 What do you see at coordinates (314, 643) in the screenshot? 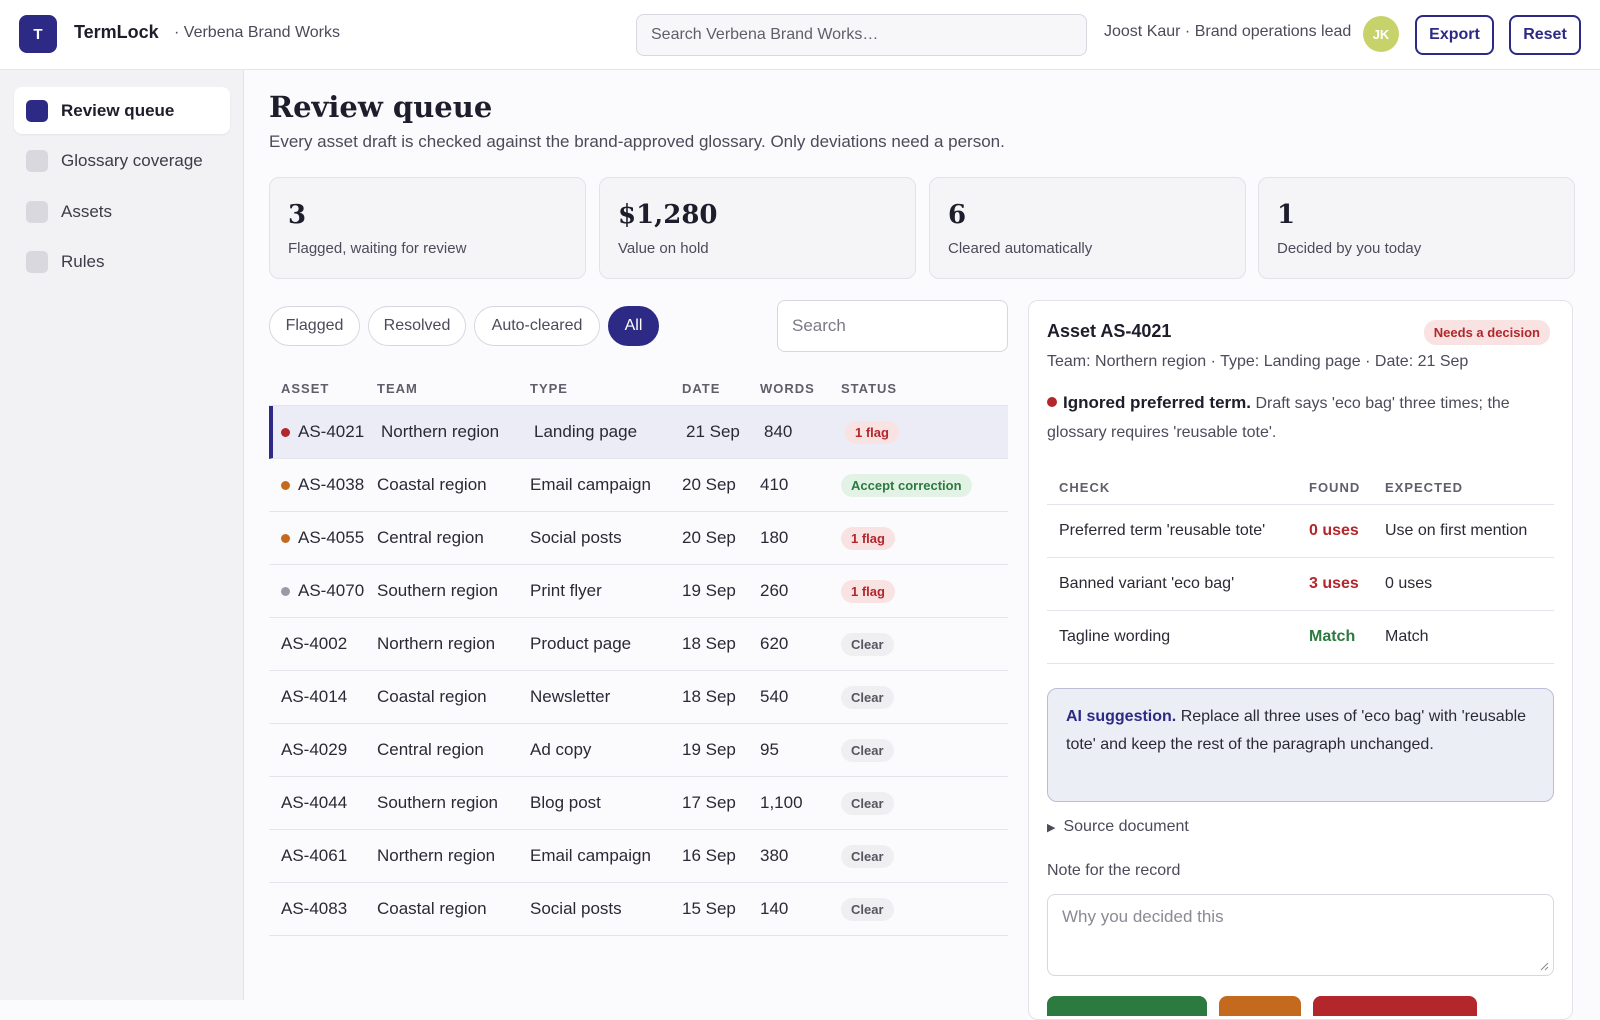
I see `asset-id: AS-4002` at bounding box center [314, 643].